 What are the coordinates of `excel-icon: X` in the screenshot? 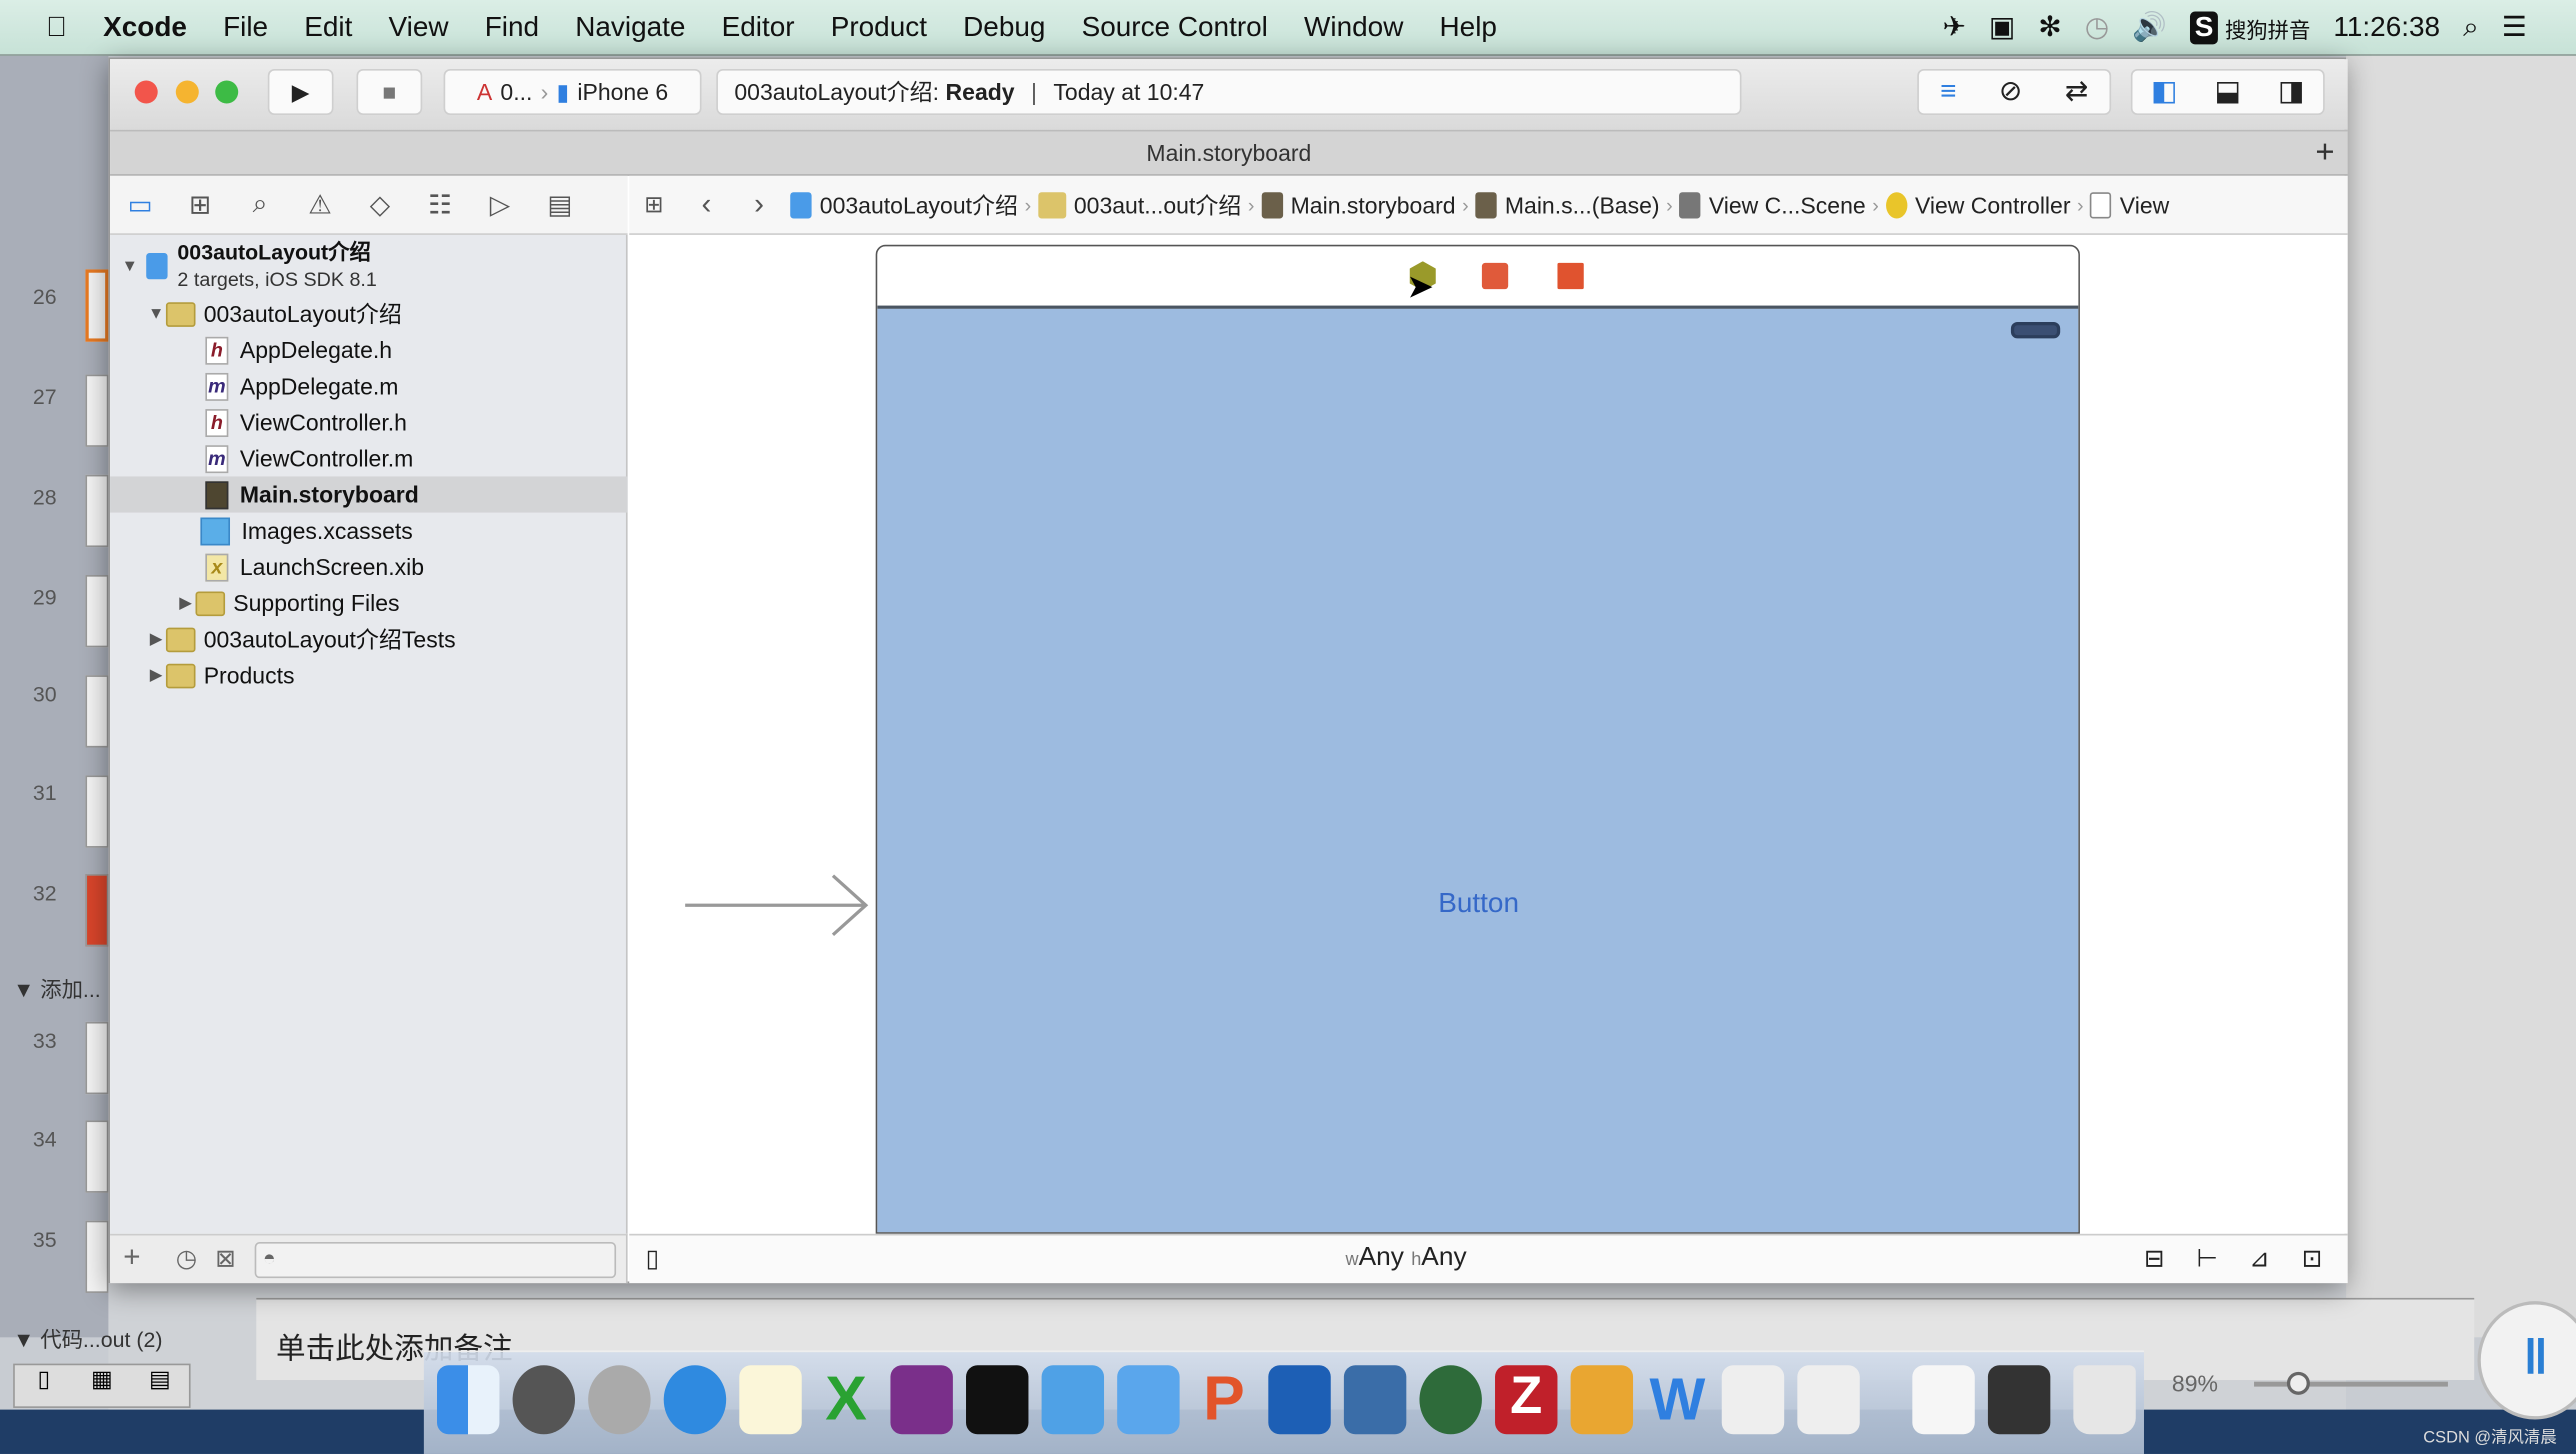 It's located at (846, 1399).